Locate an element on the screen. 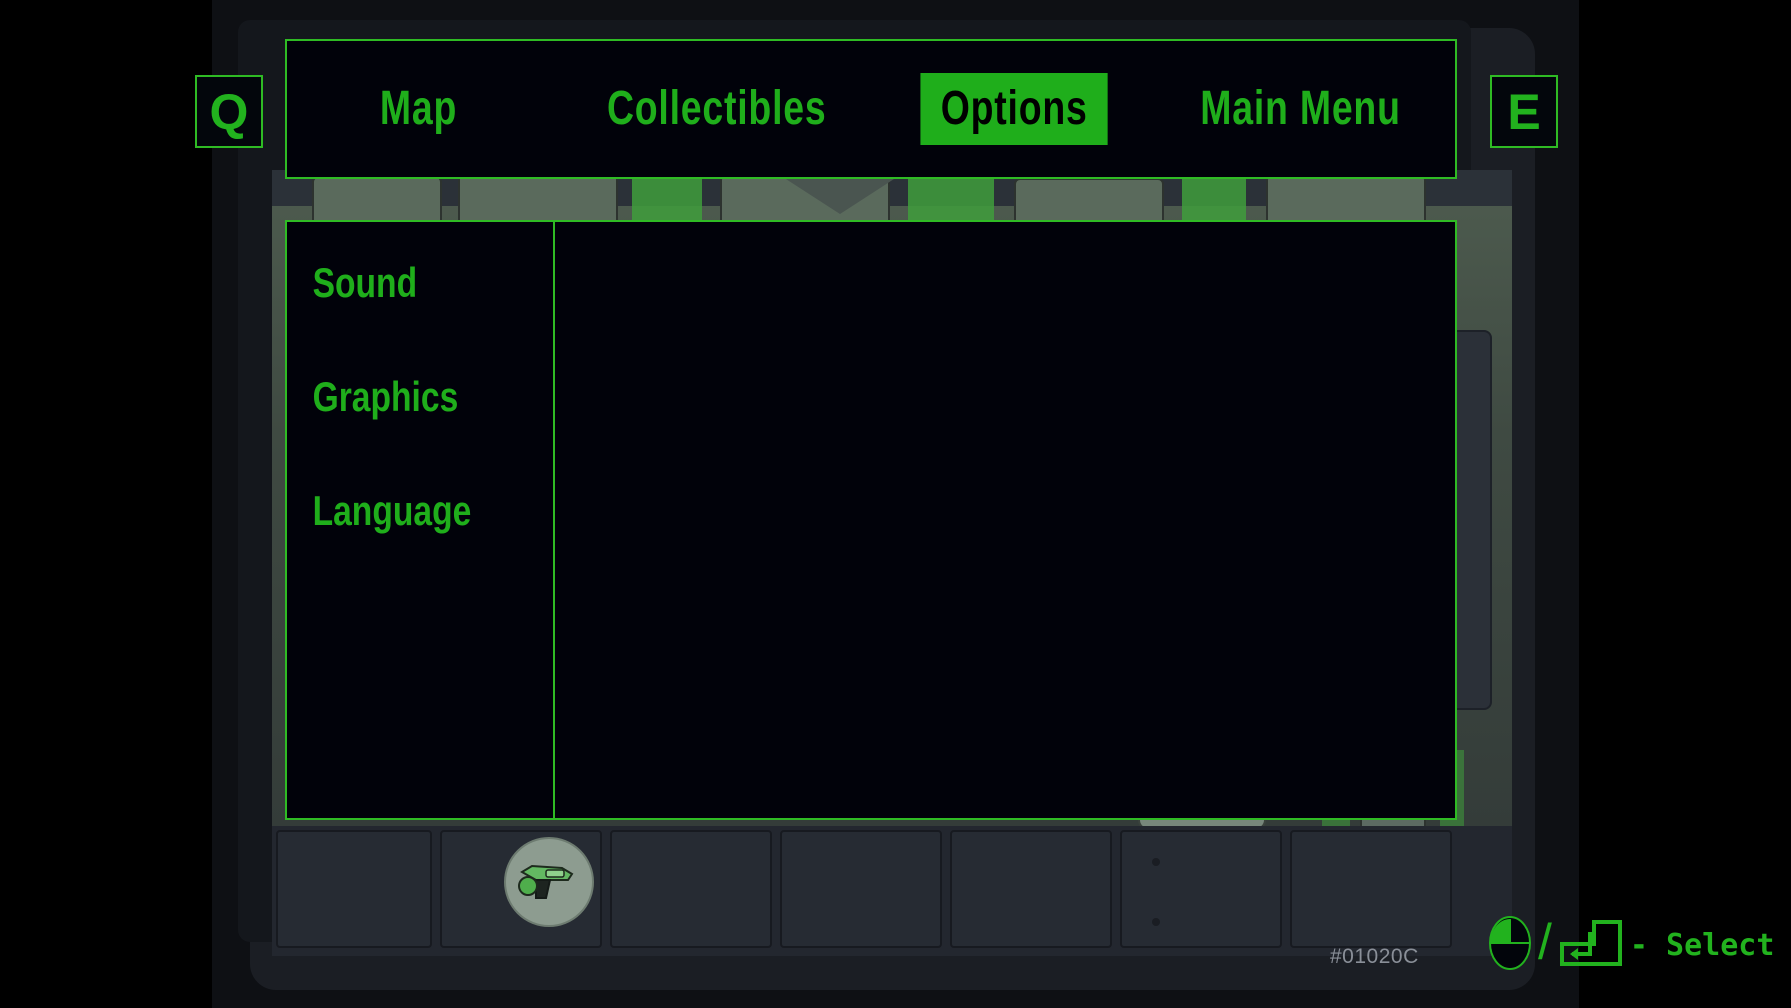  tab-map-label: Map is located at coordinates (418, 108).